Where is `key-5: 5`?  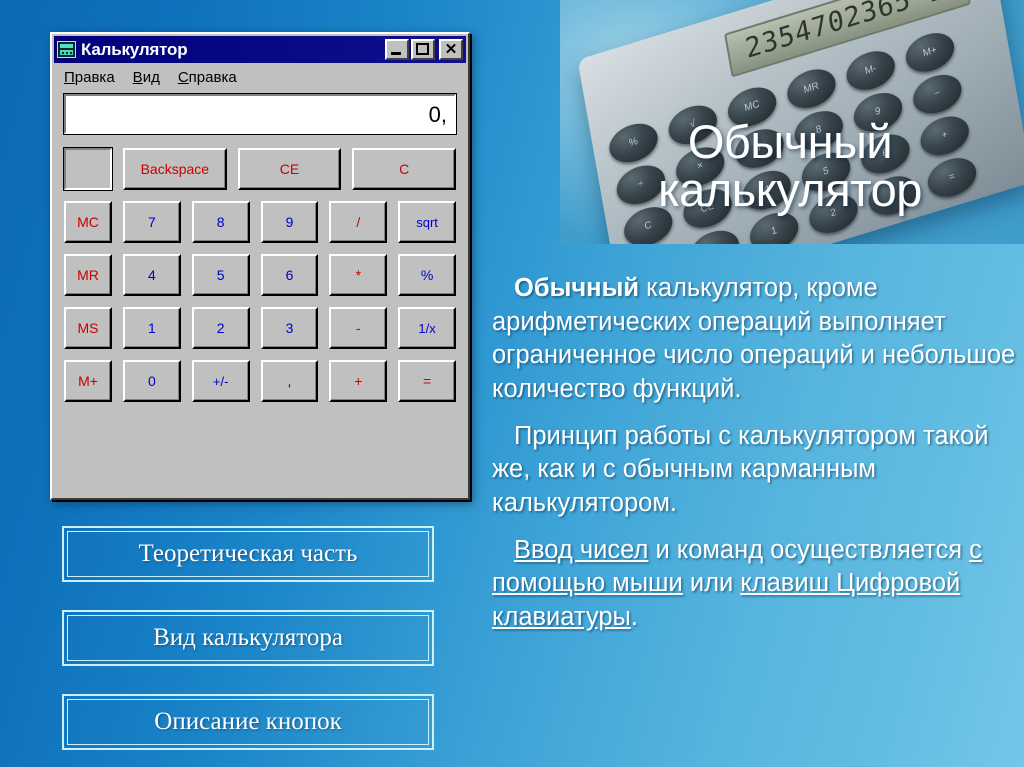 key-5: 5 is located at coordinates (220, 275).